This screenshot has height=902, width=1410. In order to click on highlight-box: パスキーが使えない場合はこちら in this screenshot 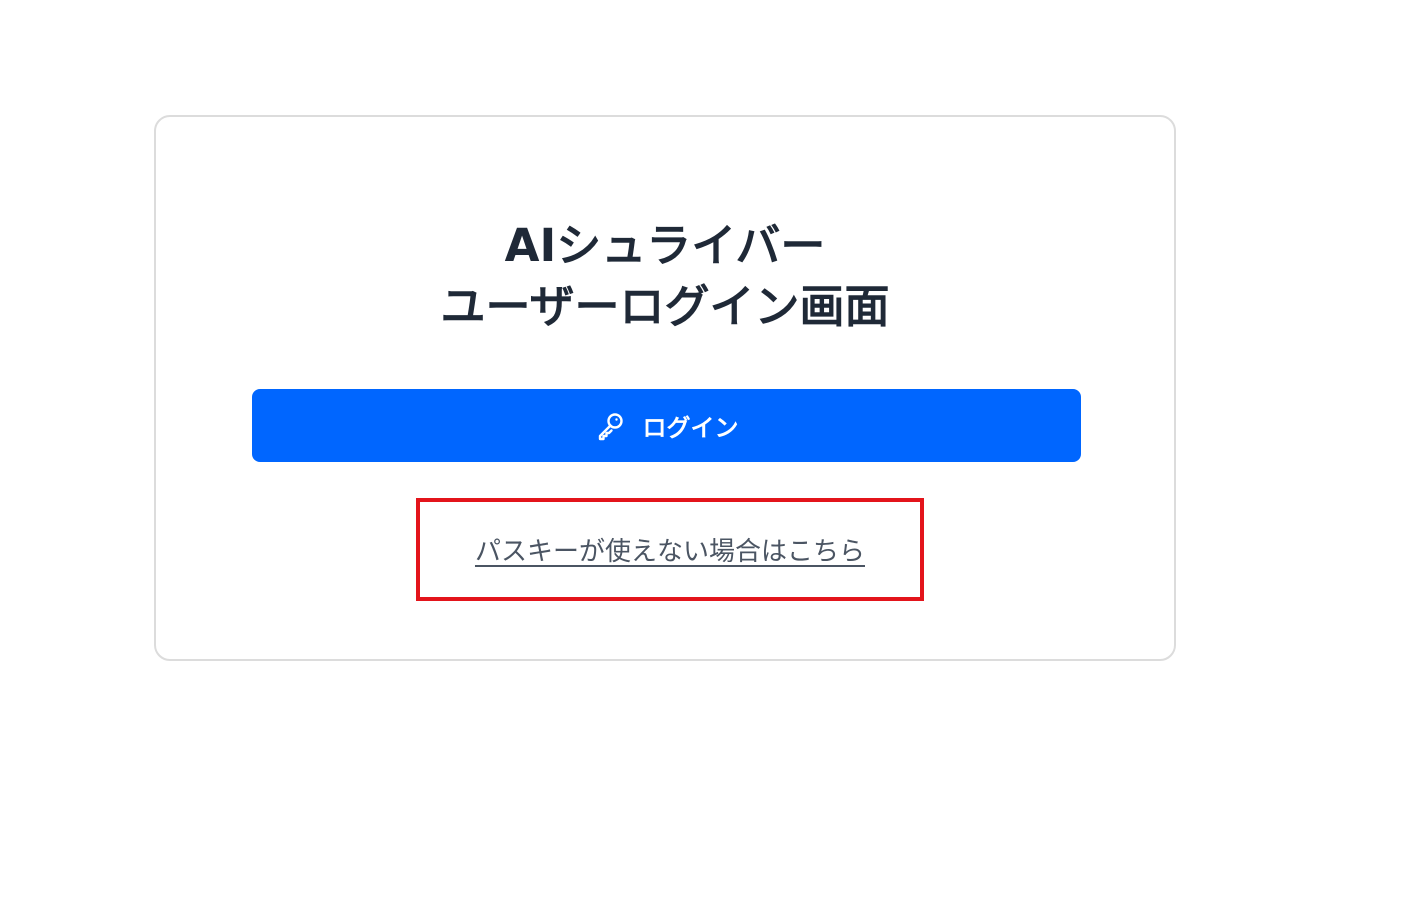, I will do `click(670, 549)`.